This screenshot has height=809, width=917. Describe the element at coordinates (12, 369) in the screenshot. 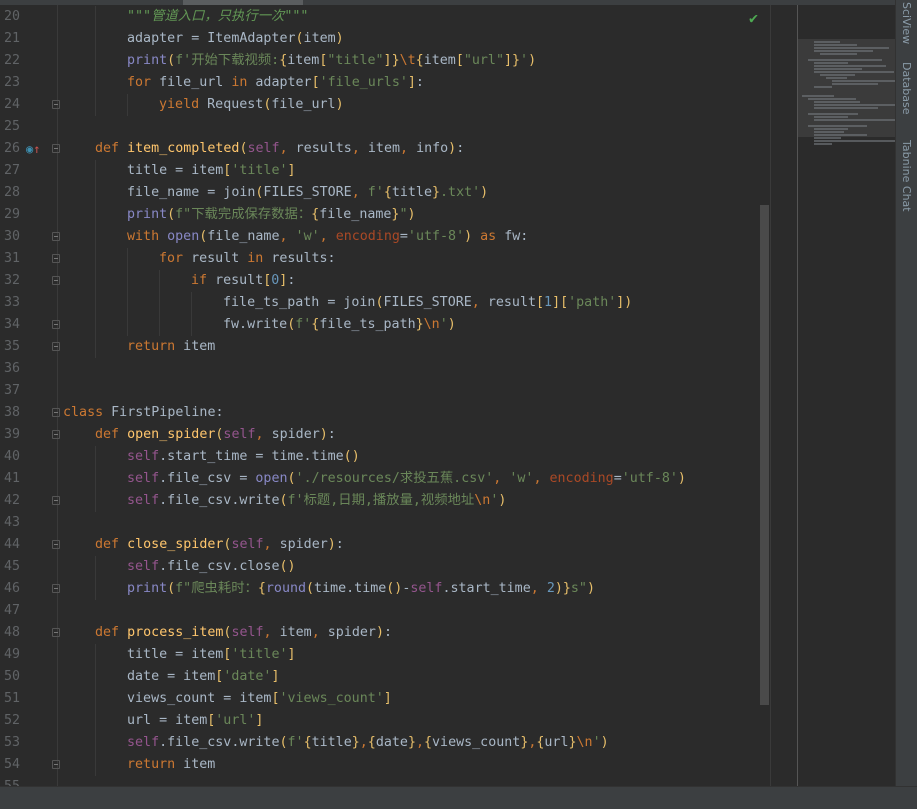

I see `line-number: 36` at that location.